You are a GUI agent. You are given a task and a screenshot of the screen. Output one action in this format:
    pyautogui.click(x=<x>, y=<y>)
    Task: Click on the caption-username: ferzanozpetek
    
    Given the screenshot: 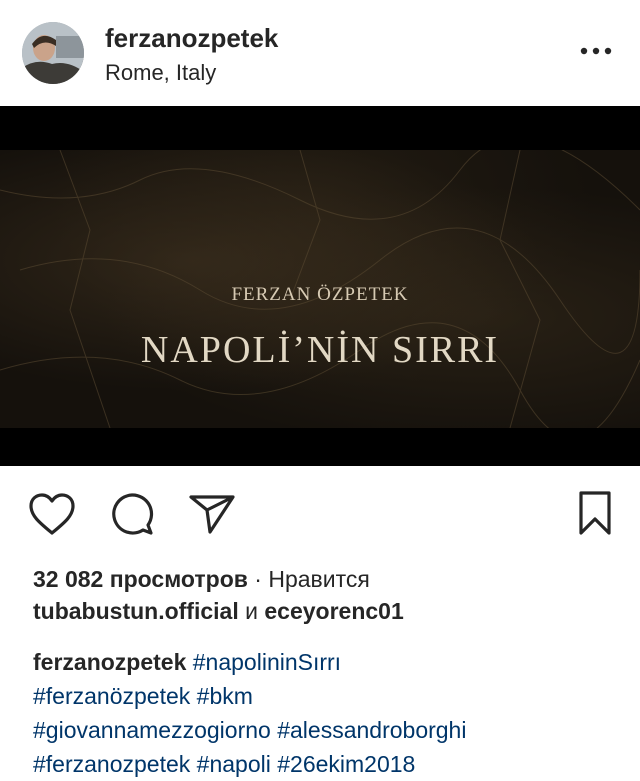 What is the action you would take?
    pyautogui.click(x=109, y=662)
    